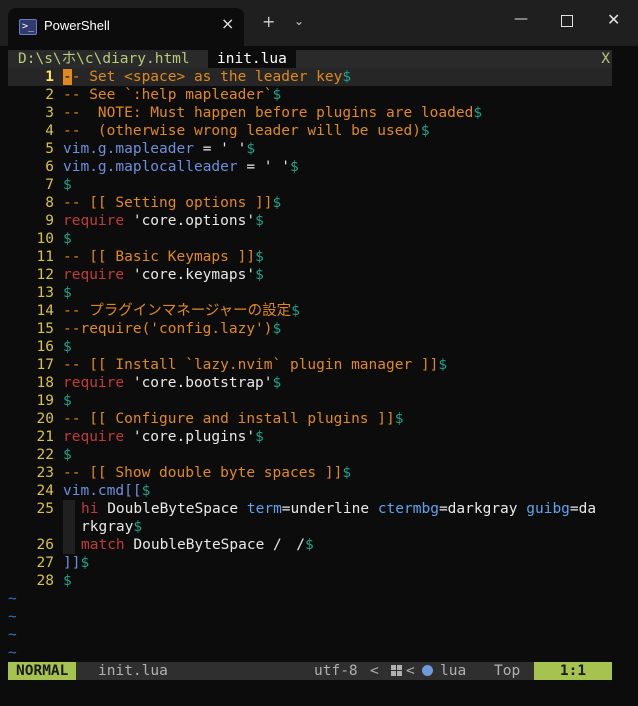 The width and height of the screenshot is (638, 706). Describe the element at coordinates (319, 23) in the screenshot. I see `title-bar: >_ PowerShell × + ⌄ — ✕` at that location.